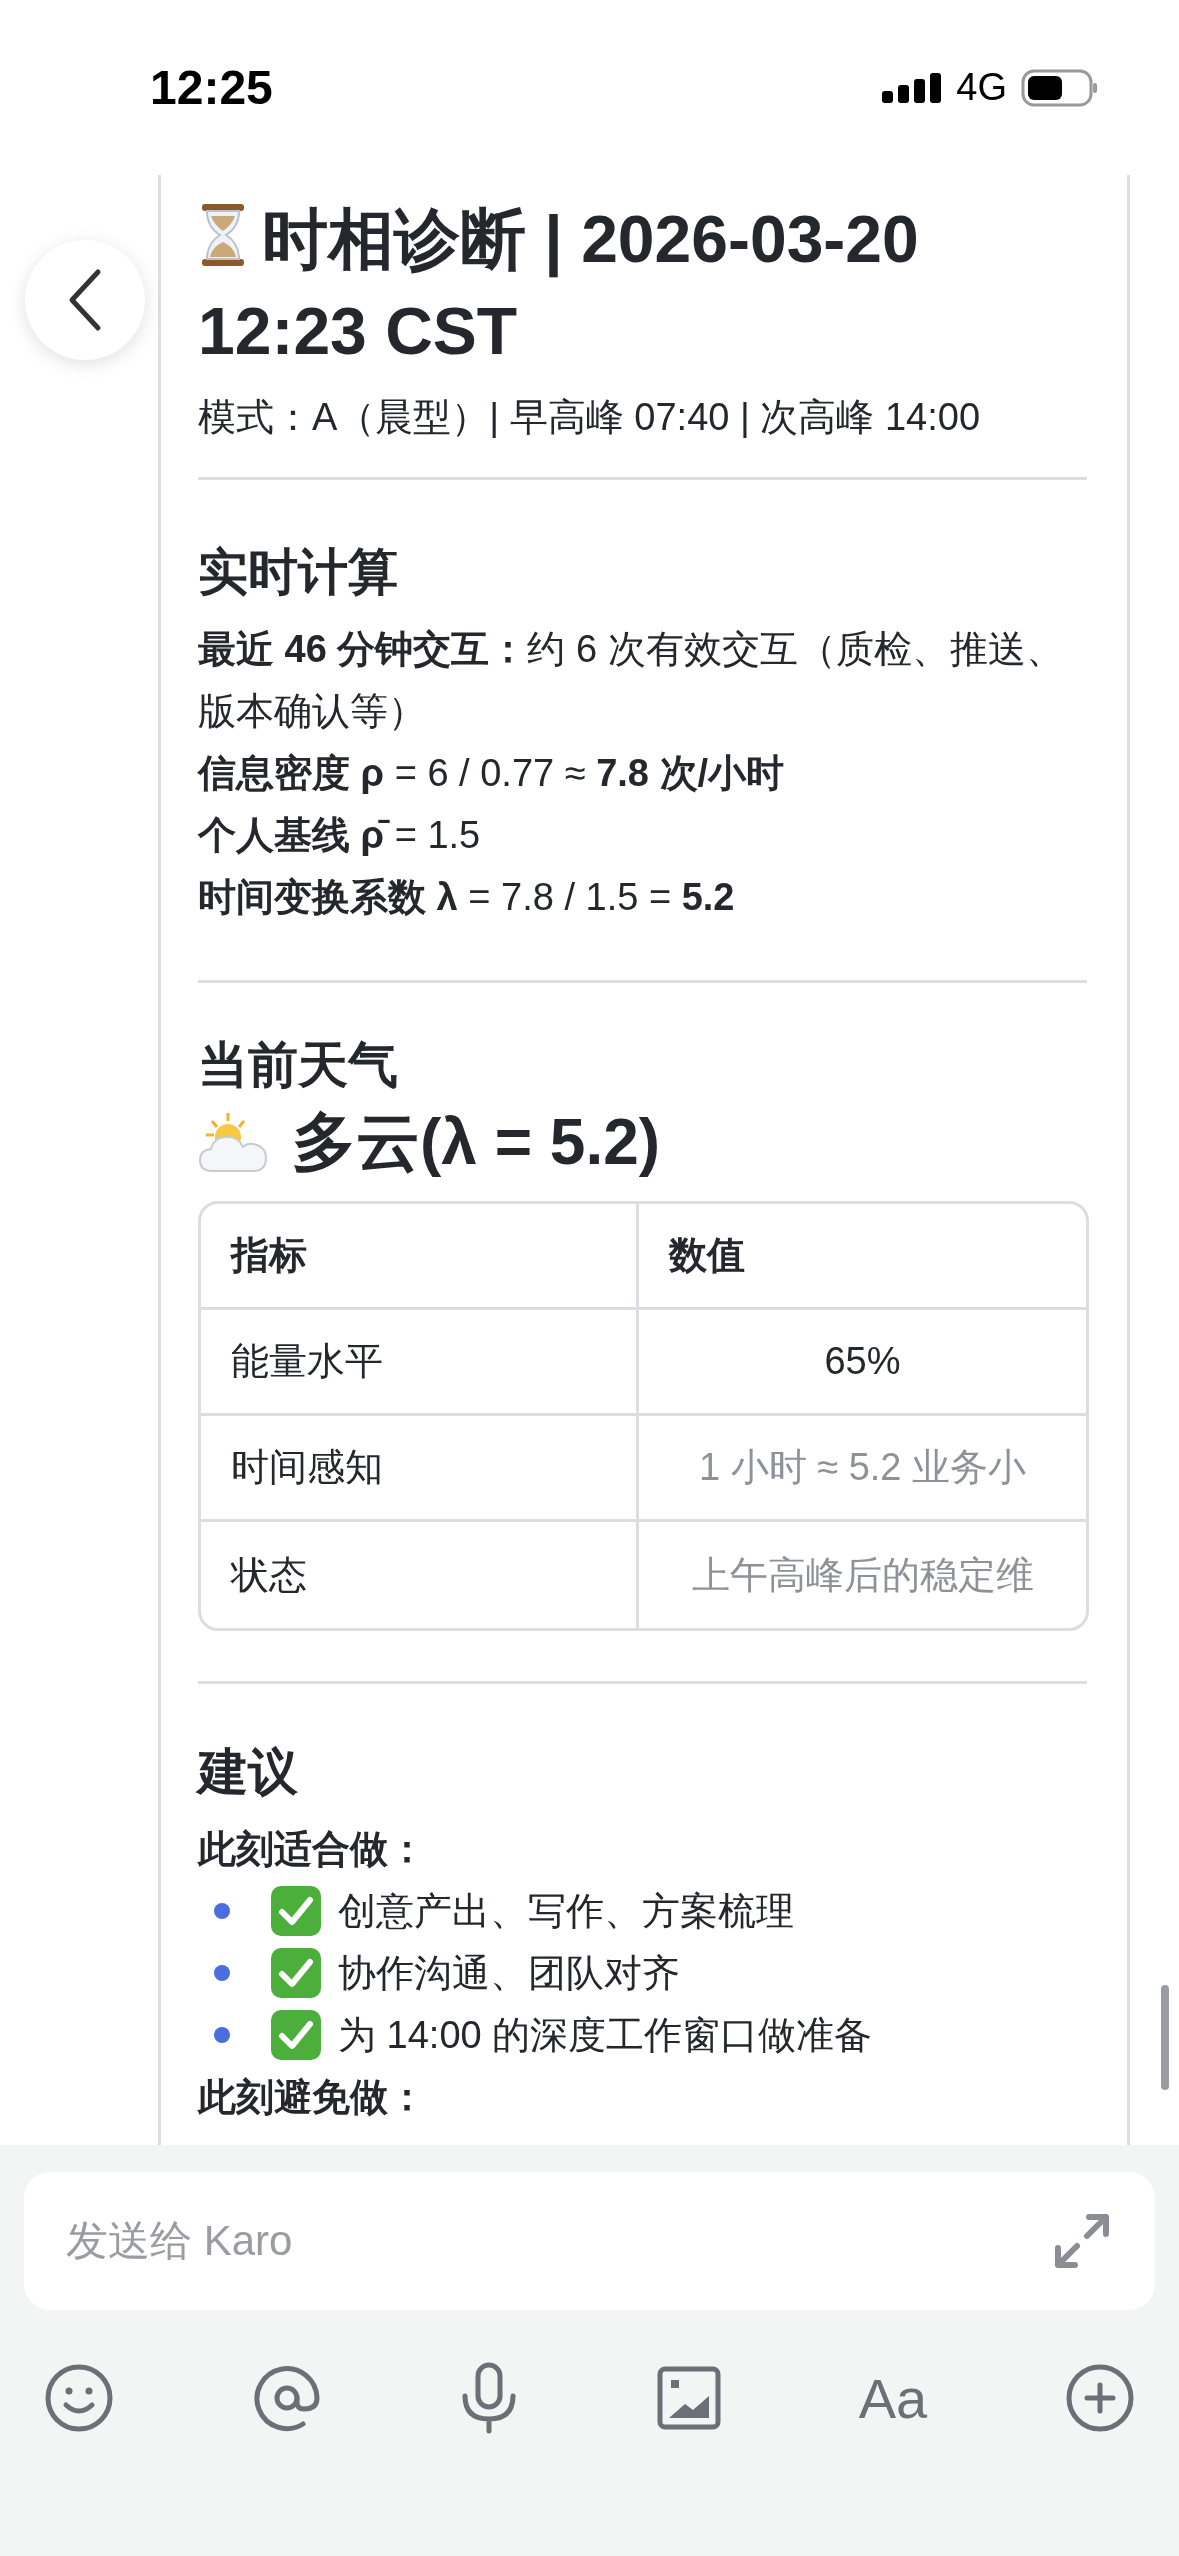 This screenshot has height=2556, width=1179. What do you see at coordinates (420, 1257) in the screenshot?
I see `column-header: 指标` at bounding box center [420, 1257].